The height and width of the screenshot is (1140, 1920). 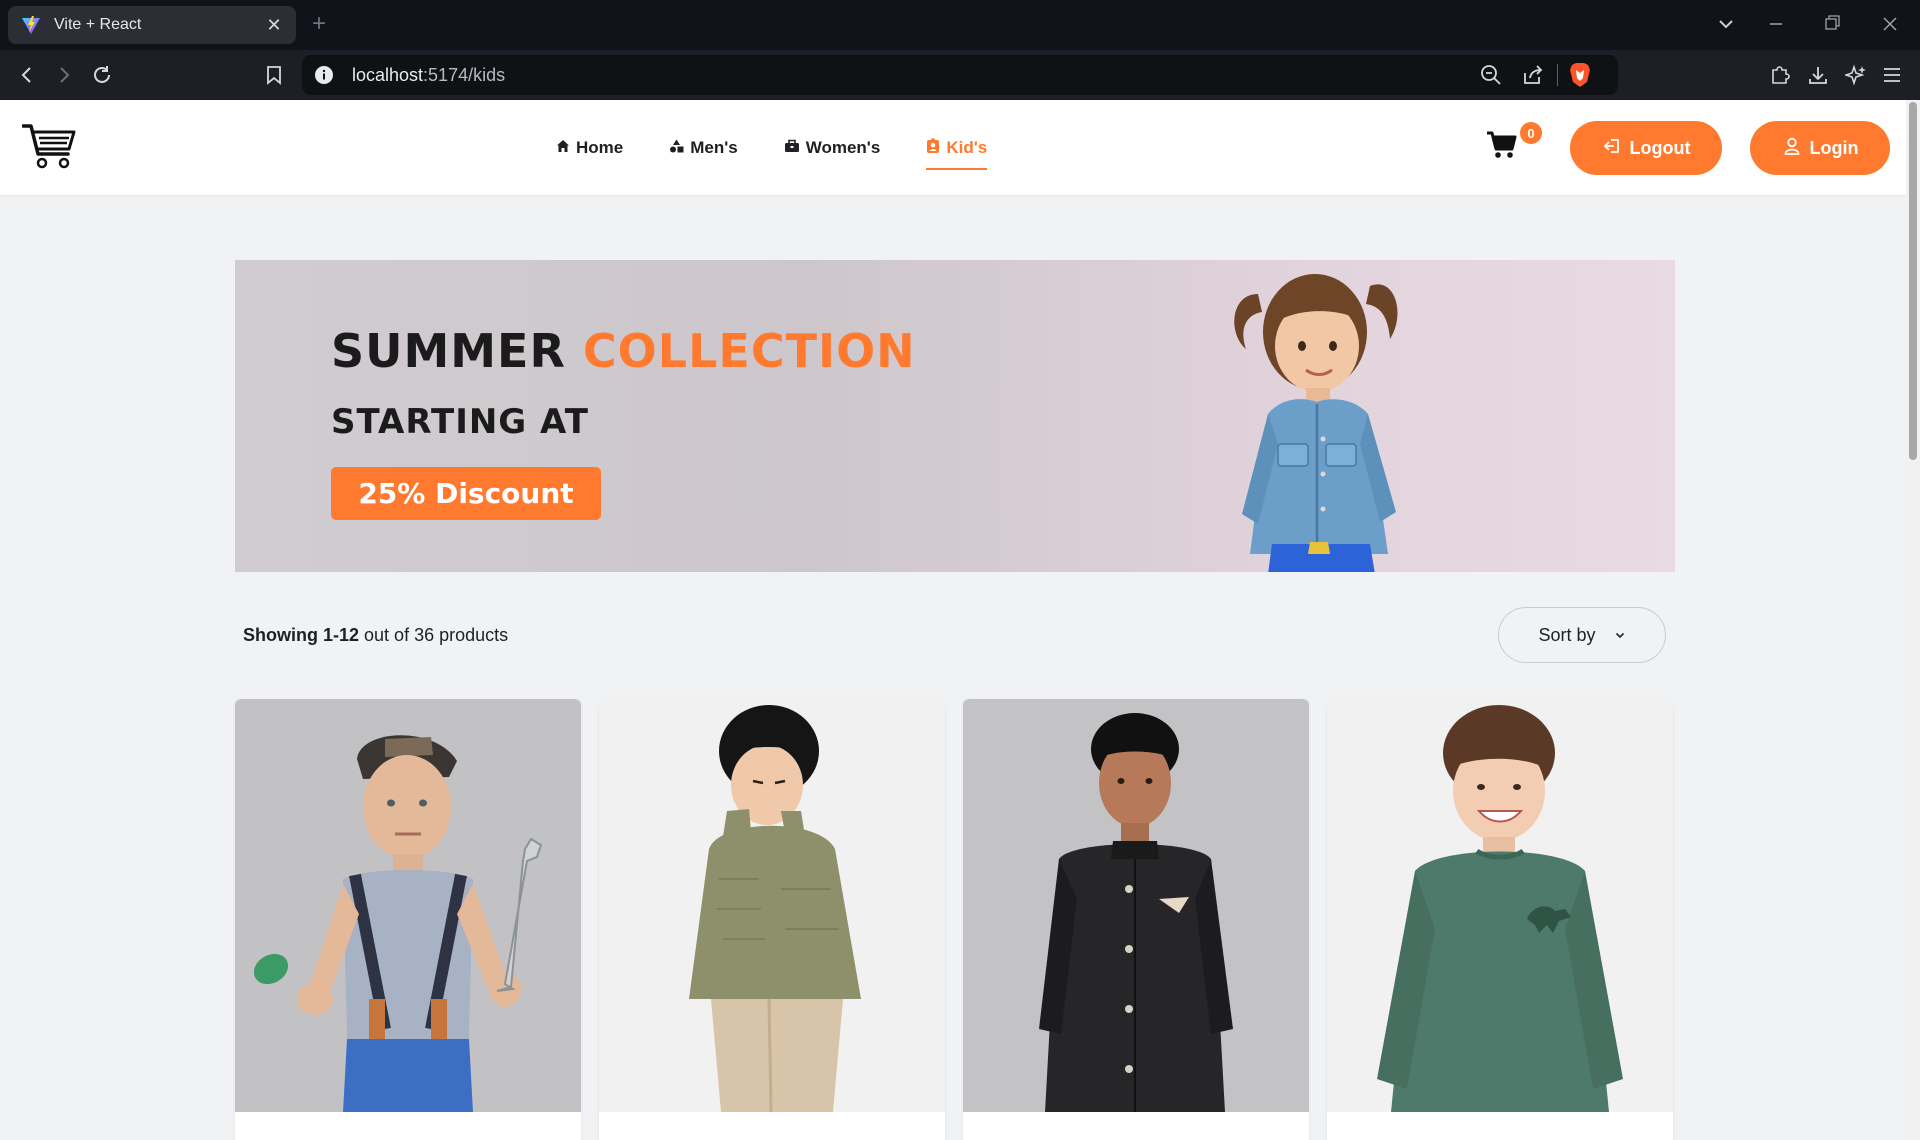 What do you see at coordinates (563, 148) in the screenshot?
I see `home-icon` at bounding box center [563, 148].